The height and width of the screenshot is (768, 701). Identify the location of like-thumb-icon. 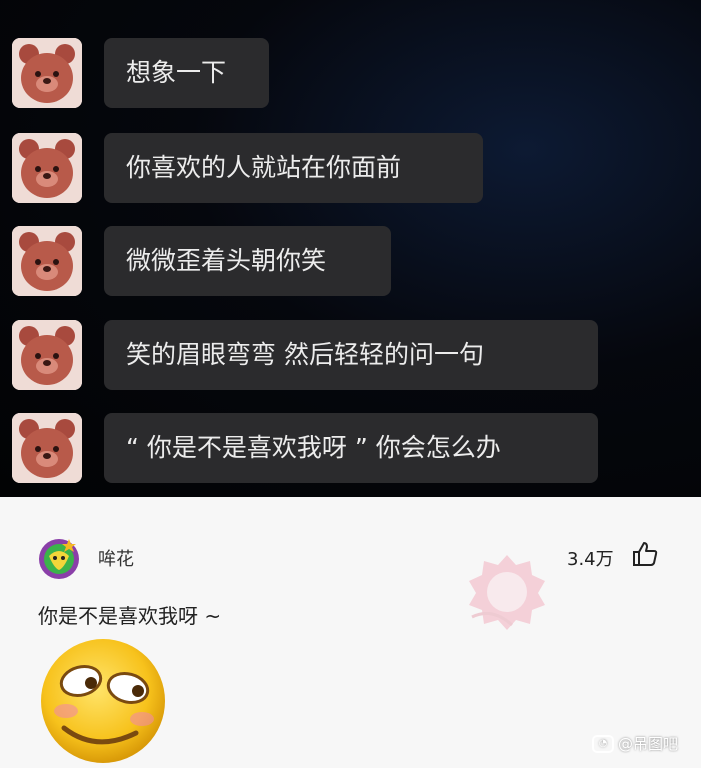
(645, 554).